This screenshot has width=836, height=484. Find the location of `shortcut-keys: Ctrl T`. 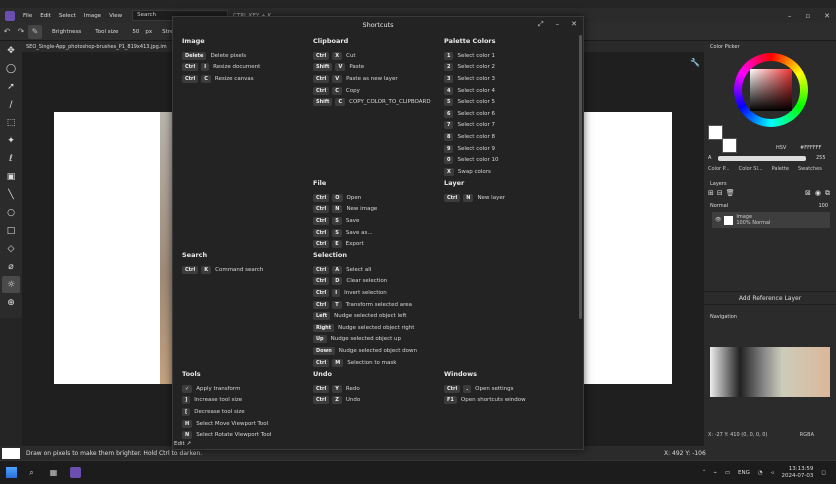

shortcut-keys: Ctrl T is located at coordinates (327, 304).